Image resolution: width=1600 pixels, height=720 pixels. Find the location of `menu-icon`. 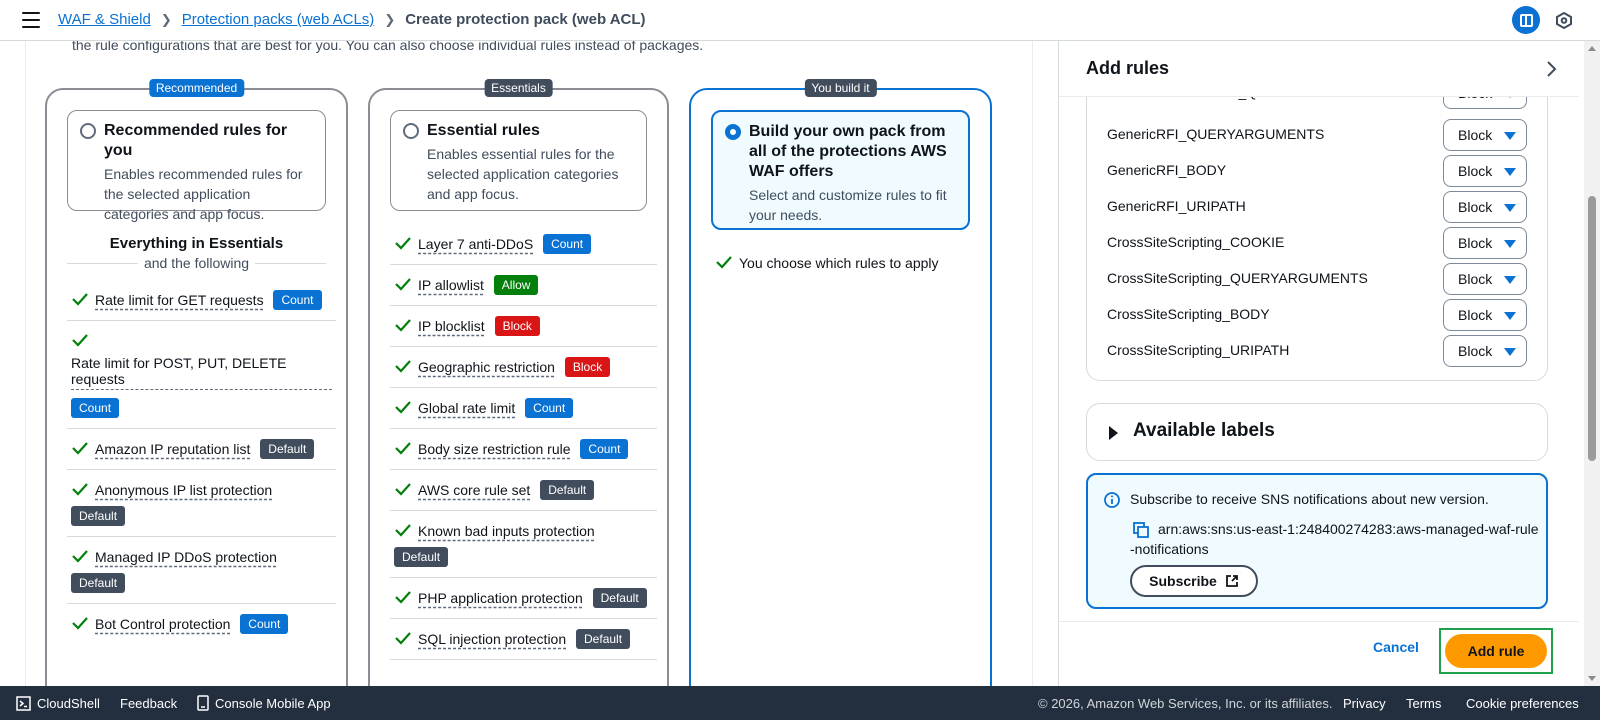

menu-icon is located at coordinates (31, 20).